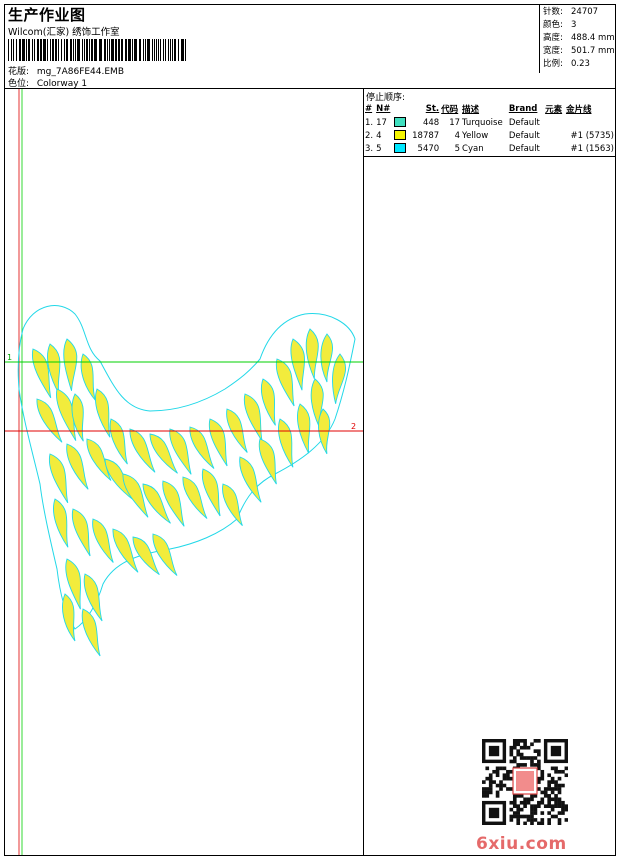  What do you see at coordinates (489, 135) in the screenshot?
I see `table-row: 2. 4 18787 4 Yellow Default #1 (5735)` at bounding box center [489, 135].